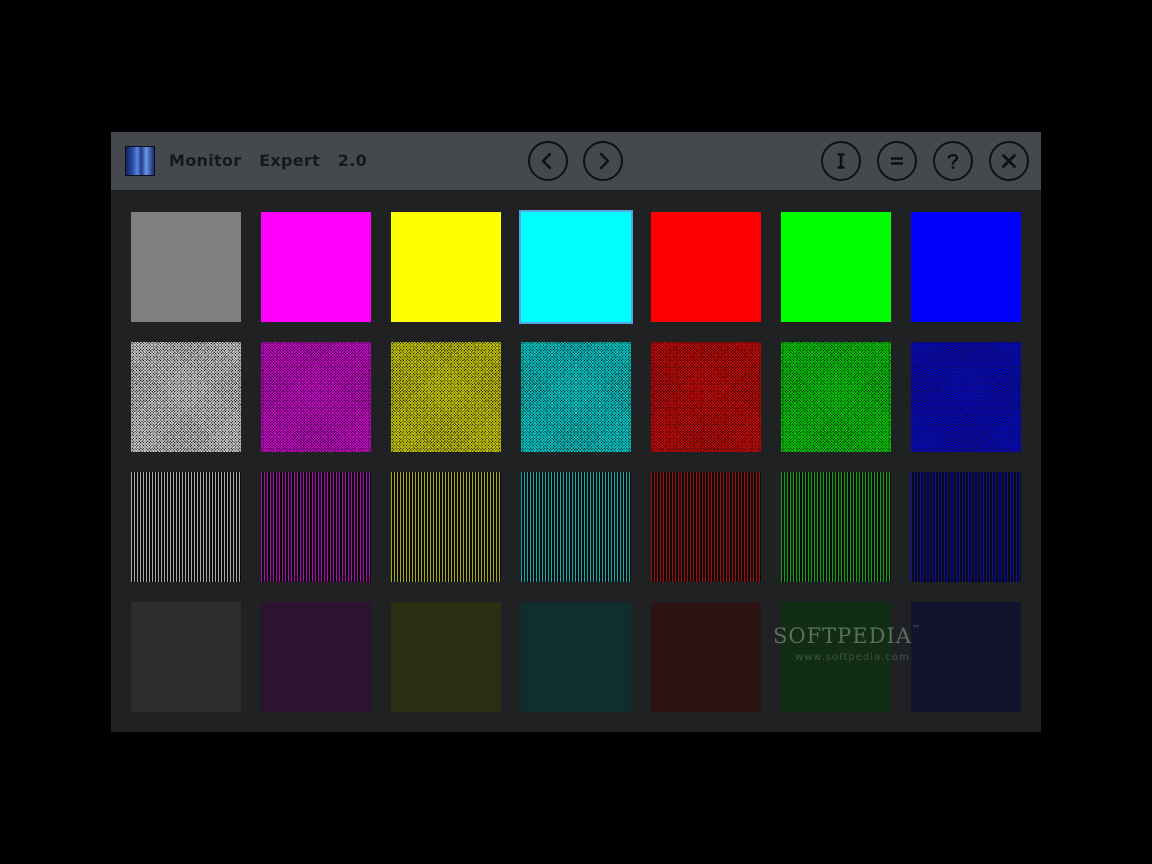  I want to click on pattern-tile-vertical-lines-gray, so click(186, 527).